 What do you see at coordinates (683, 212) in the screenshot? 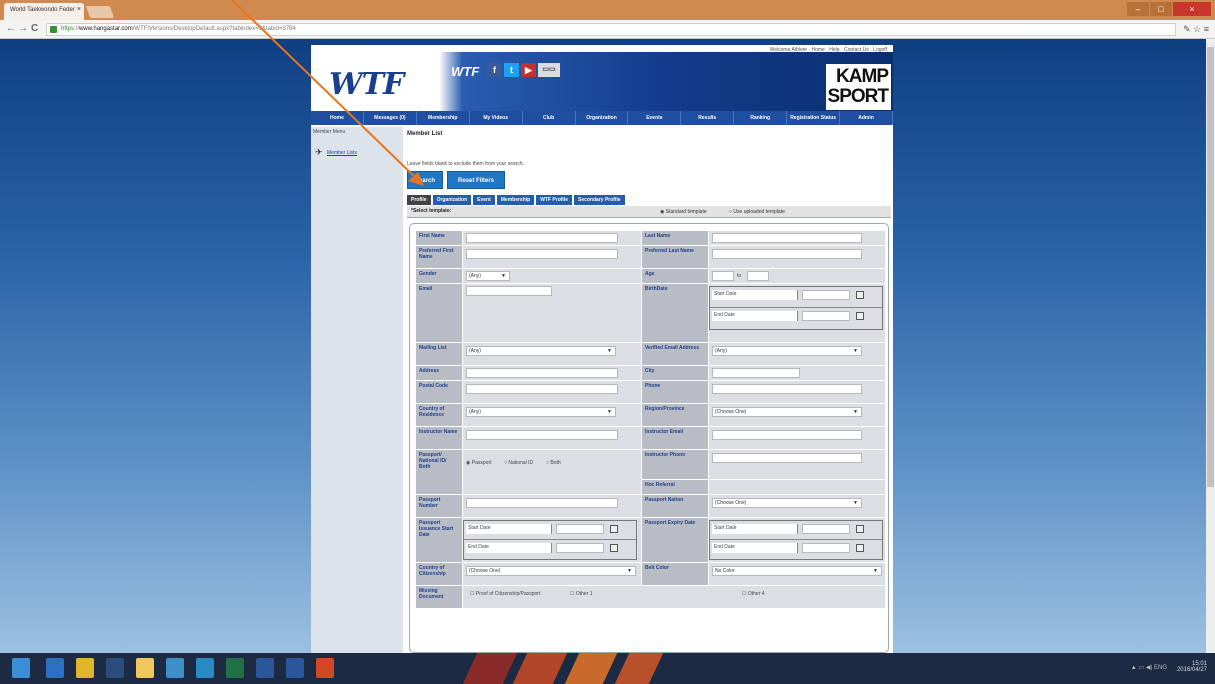
I see `radio-standard-template: ◉ Standard template` at bounding box center [683, 212].